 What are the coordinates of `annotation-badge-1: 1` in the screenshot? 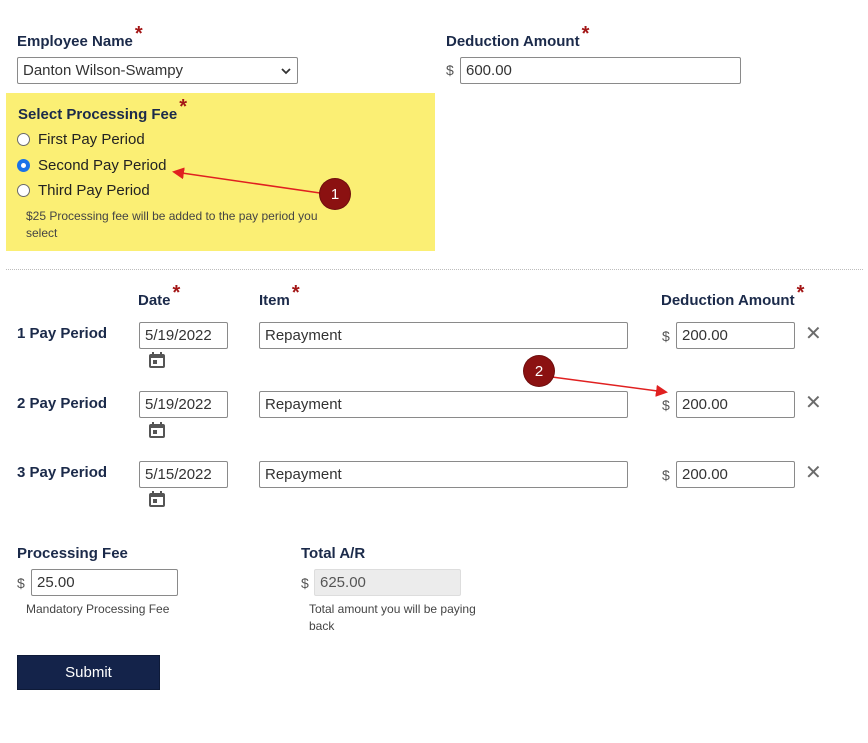 It's located at (335, 194).